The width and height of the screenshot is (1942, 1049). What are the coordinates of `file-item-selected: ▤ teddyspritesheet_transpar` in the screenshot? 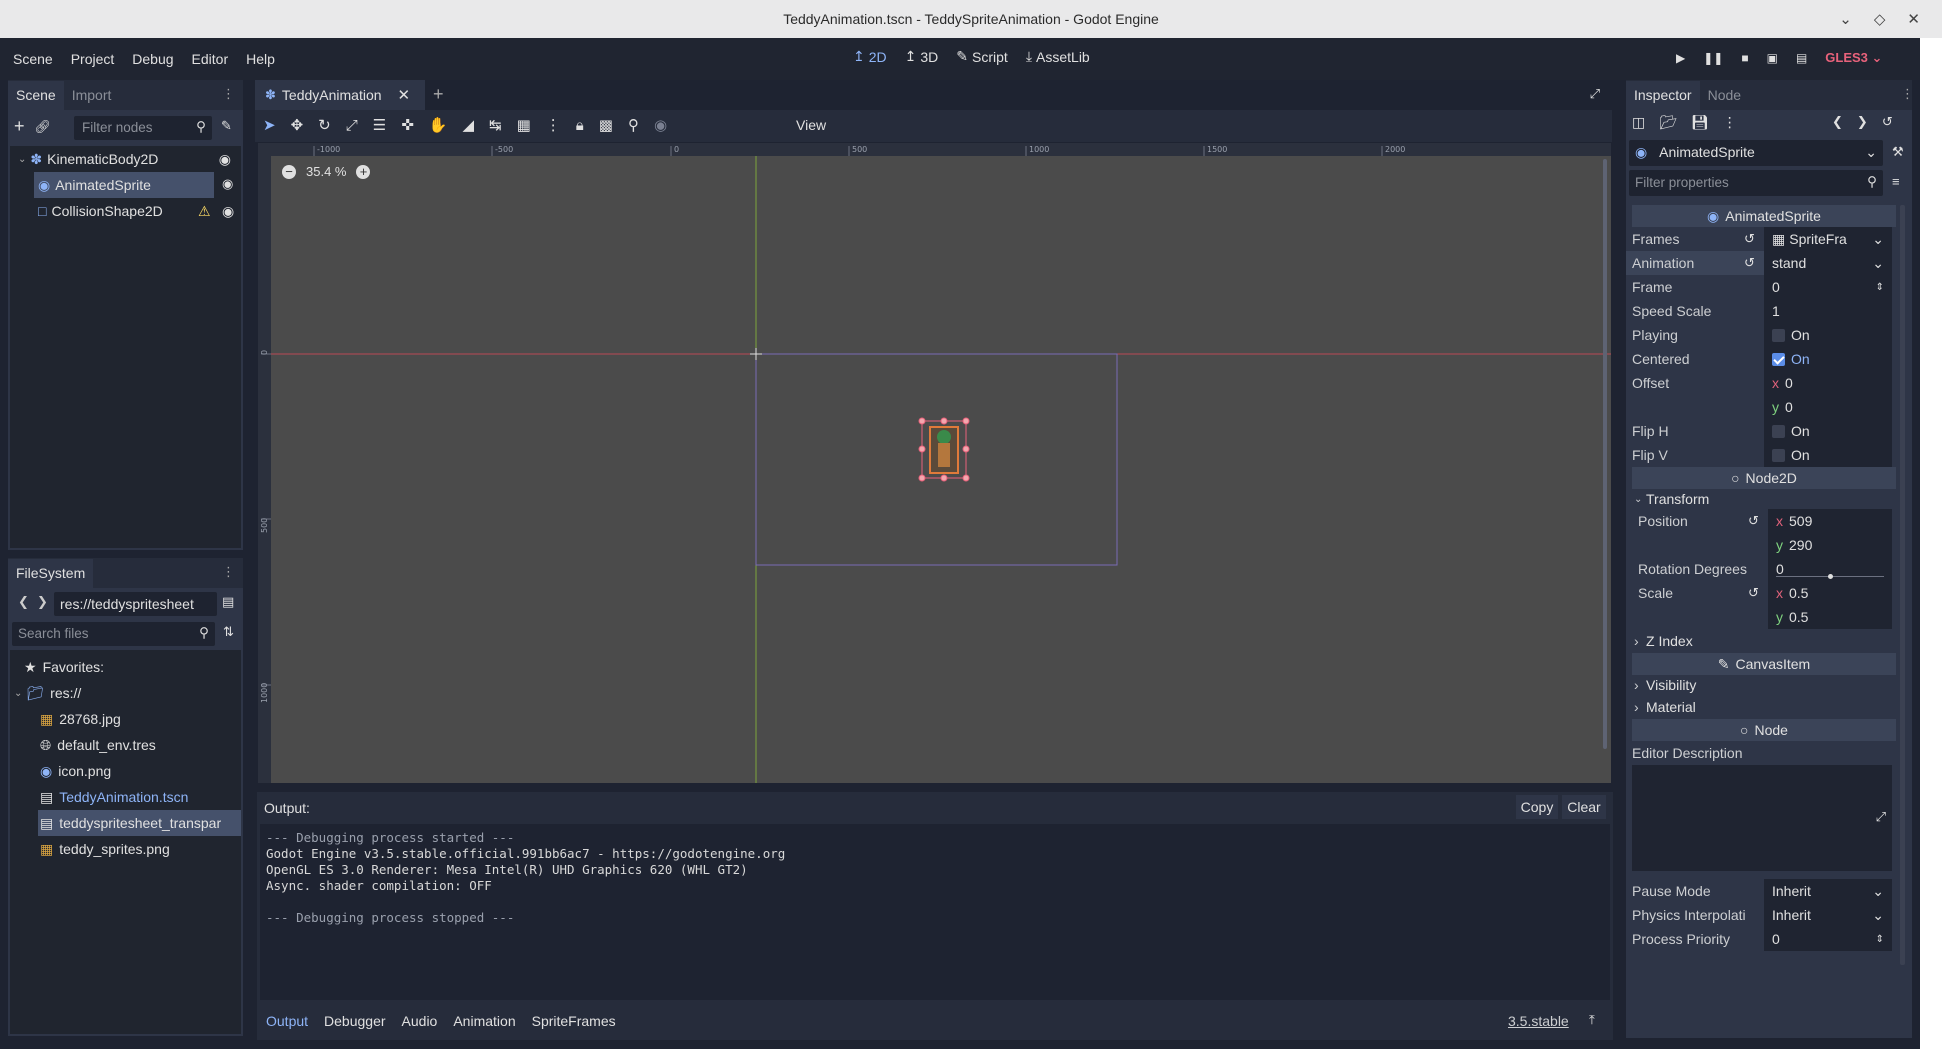 It's located at (139, 823).